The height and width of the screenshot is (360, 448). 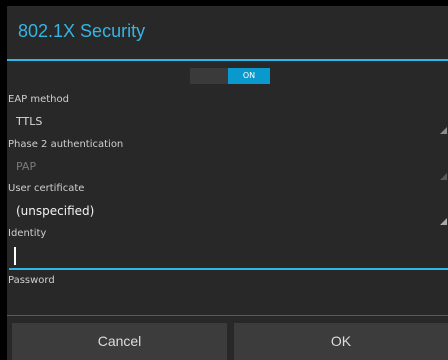 I want to click on ok-button: OK, so click(x=341, y=341).